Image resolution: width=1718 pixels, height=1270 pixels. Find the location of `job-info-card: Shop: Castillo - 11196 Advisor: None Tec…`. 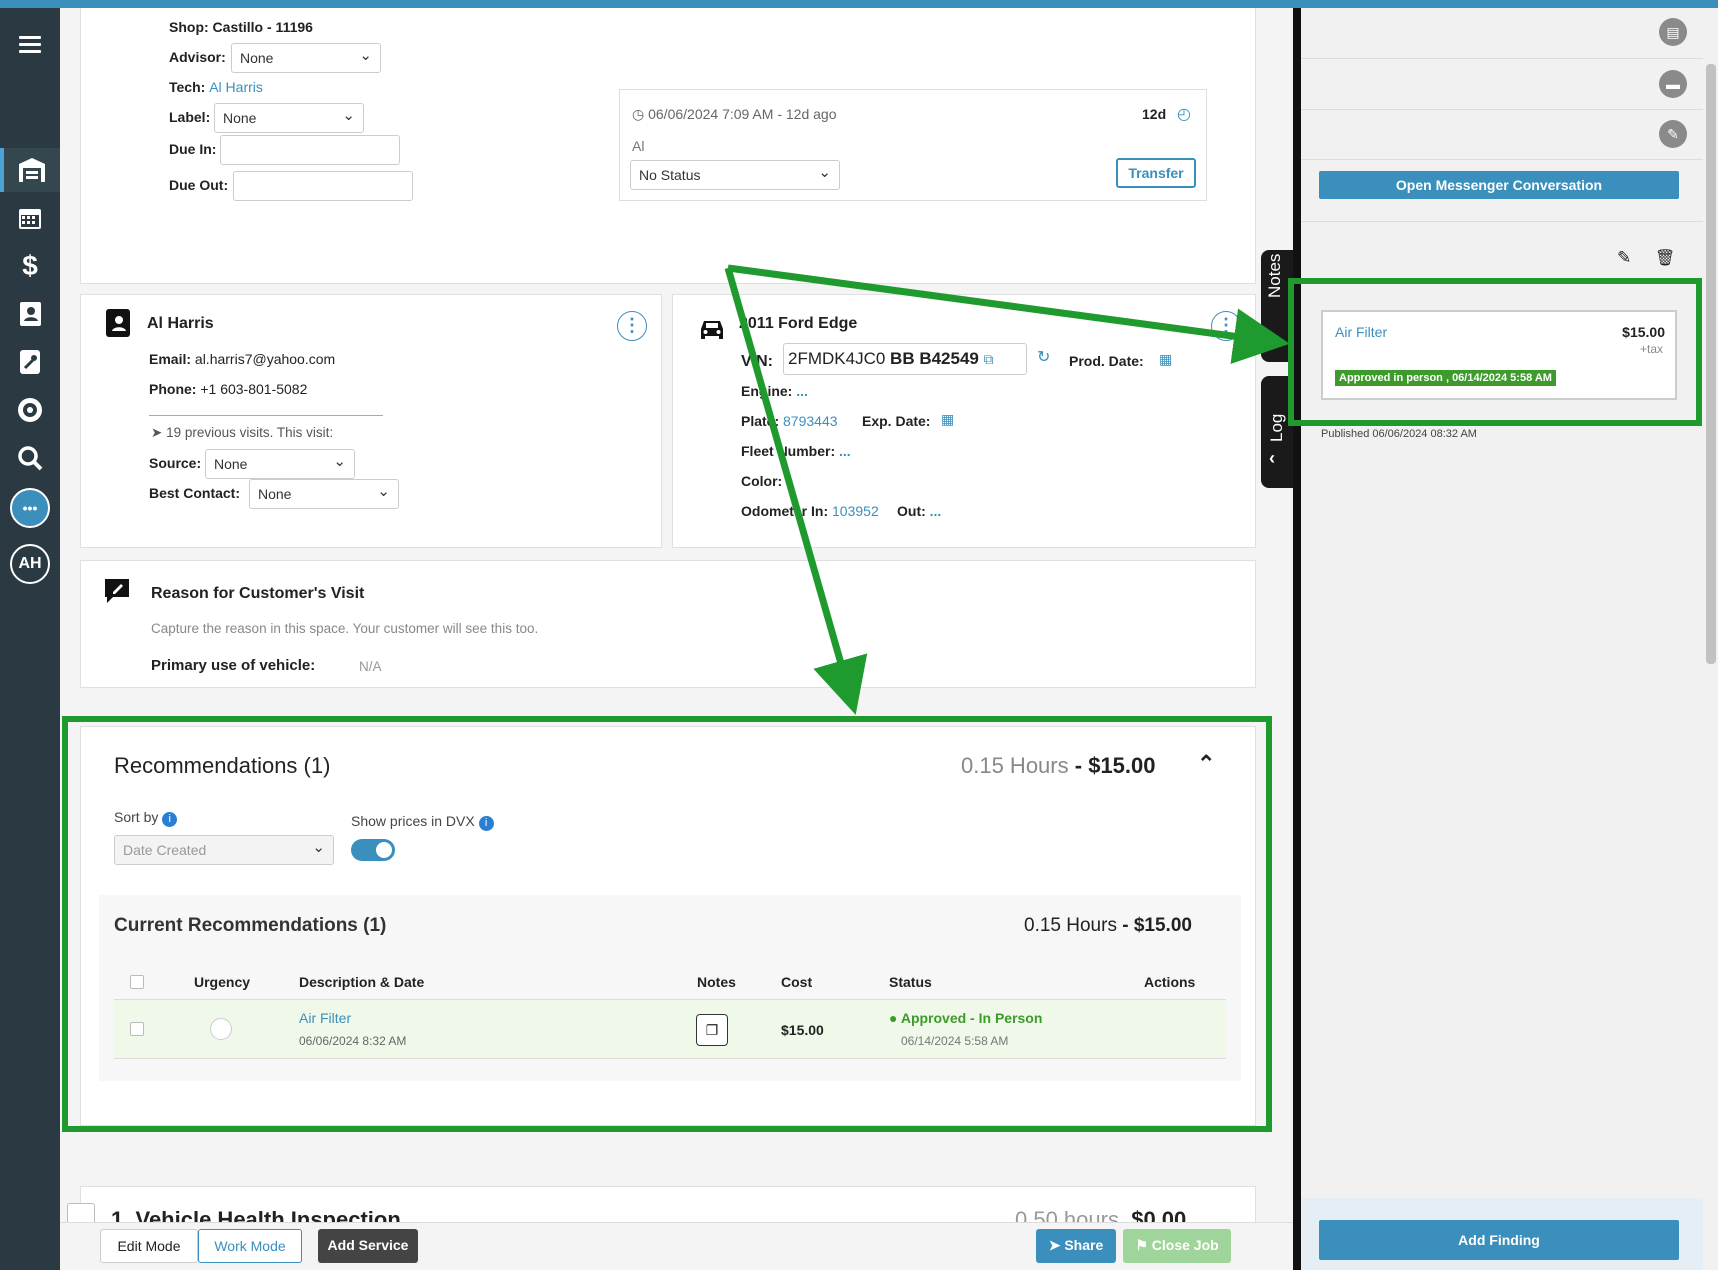

job-info-card: Shop: Castillo - 11196 Advisor: None Tec… is located at coordinates (668, 146).